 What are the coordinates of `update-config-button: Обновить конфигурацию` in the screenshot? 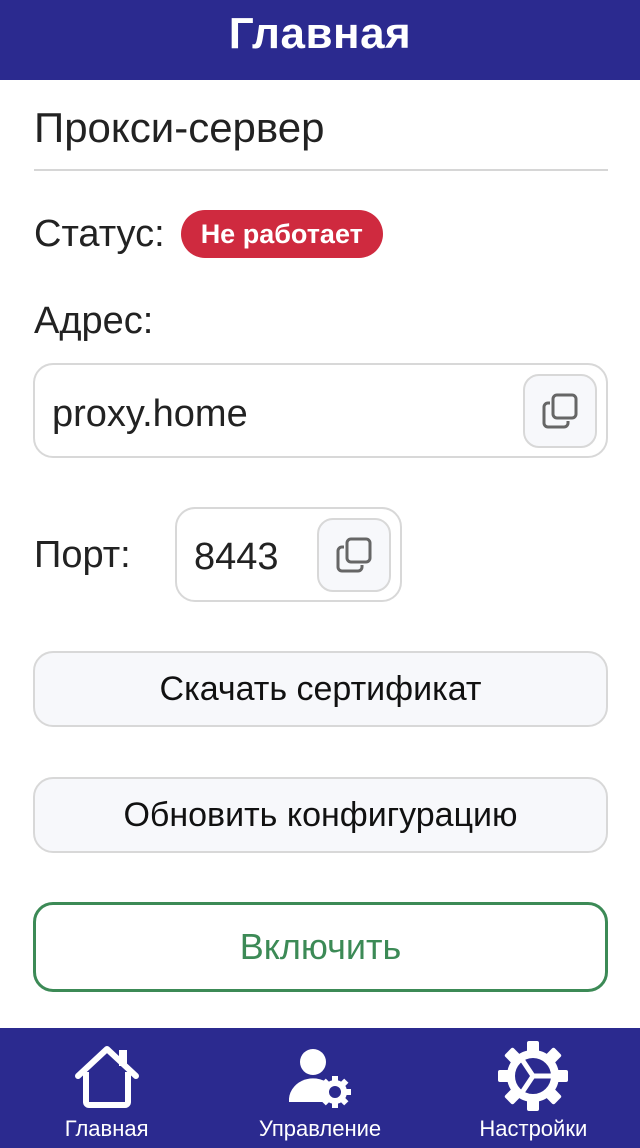 It's located at (320, 815).